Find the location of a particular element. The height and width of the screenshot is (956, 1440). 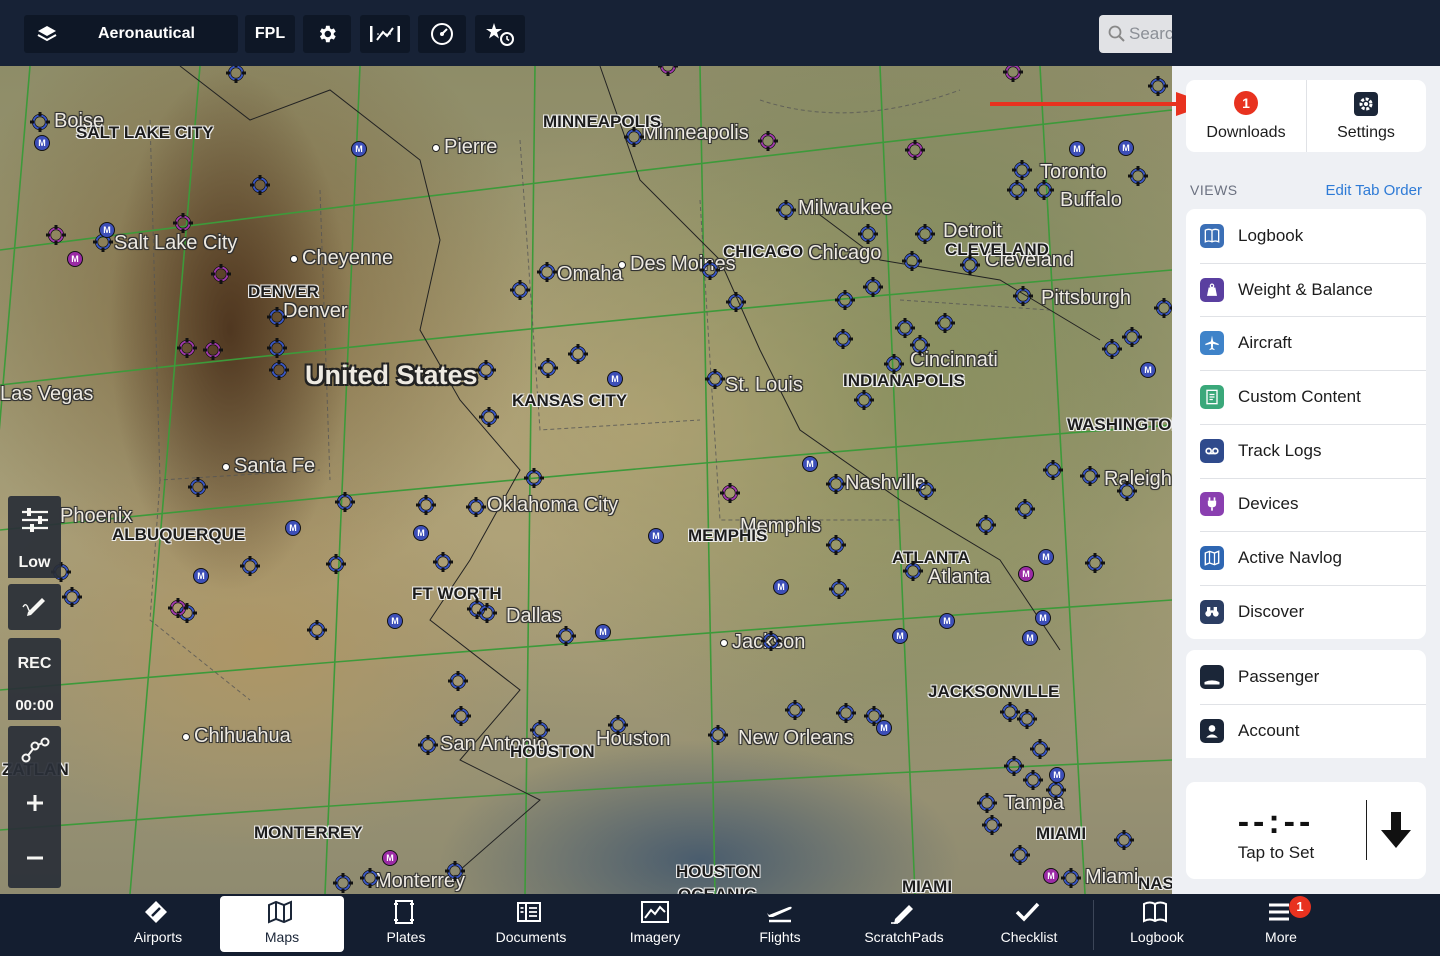

tab-airports: Airports is located at coordinates (158, 924).